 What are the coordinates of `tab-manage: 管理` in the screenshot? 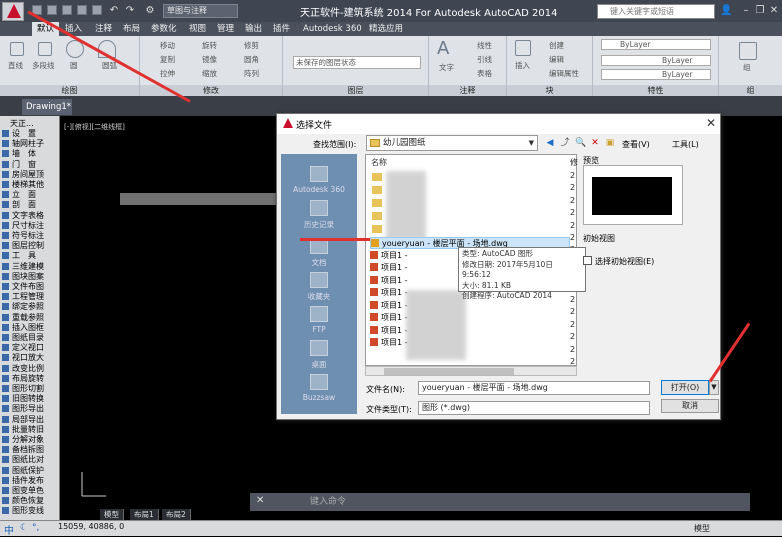 It's located at (225, 29).